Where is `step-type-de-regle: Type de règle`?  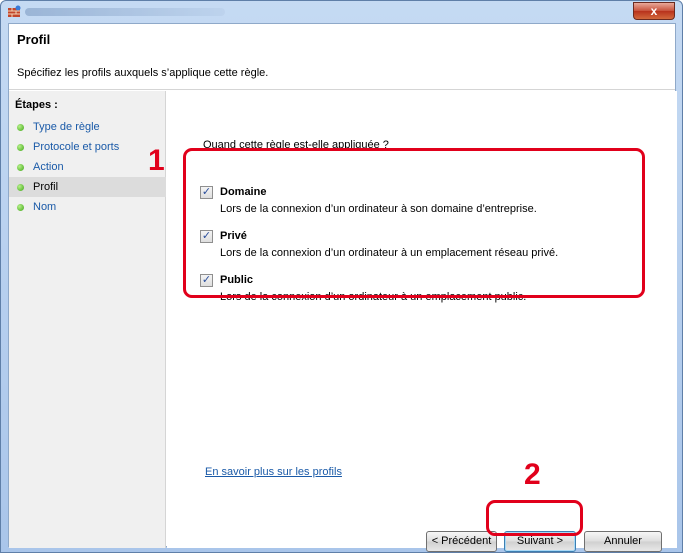 step-type-de-regle: Type de règle is located at coordinates (87, 127).